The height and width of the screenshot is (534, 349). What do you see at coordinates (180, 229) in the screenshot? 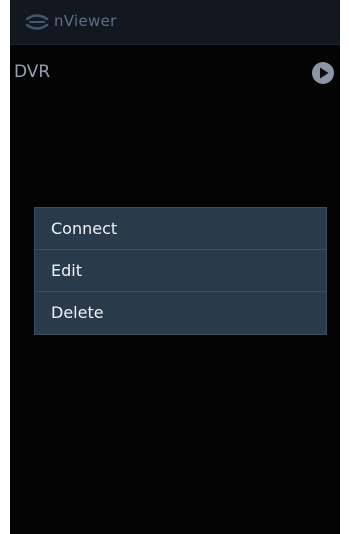
I see `connect-menu-item: Connect` at bounding box center [180, 229].